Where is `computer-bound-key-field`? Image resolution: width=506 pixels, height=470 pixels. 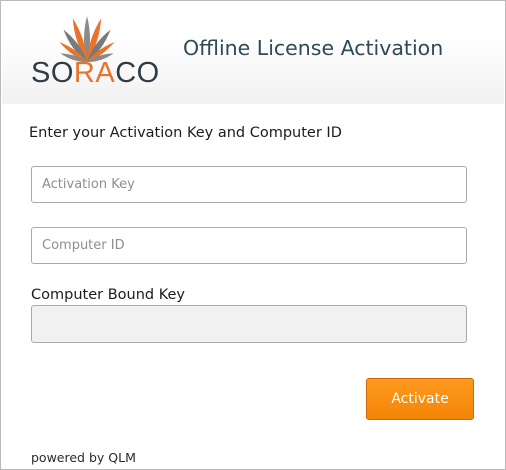 computer-bound-key-field is located at coordinates (249, 324).